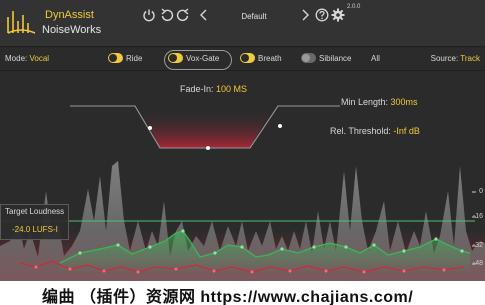 The width and height of the screenshot is (485, 305). What do you see at coordinates (481, 191) in the screenshot?
I see `scale-tick-0: 0` at bounding box center [481, 191].